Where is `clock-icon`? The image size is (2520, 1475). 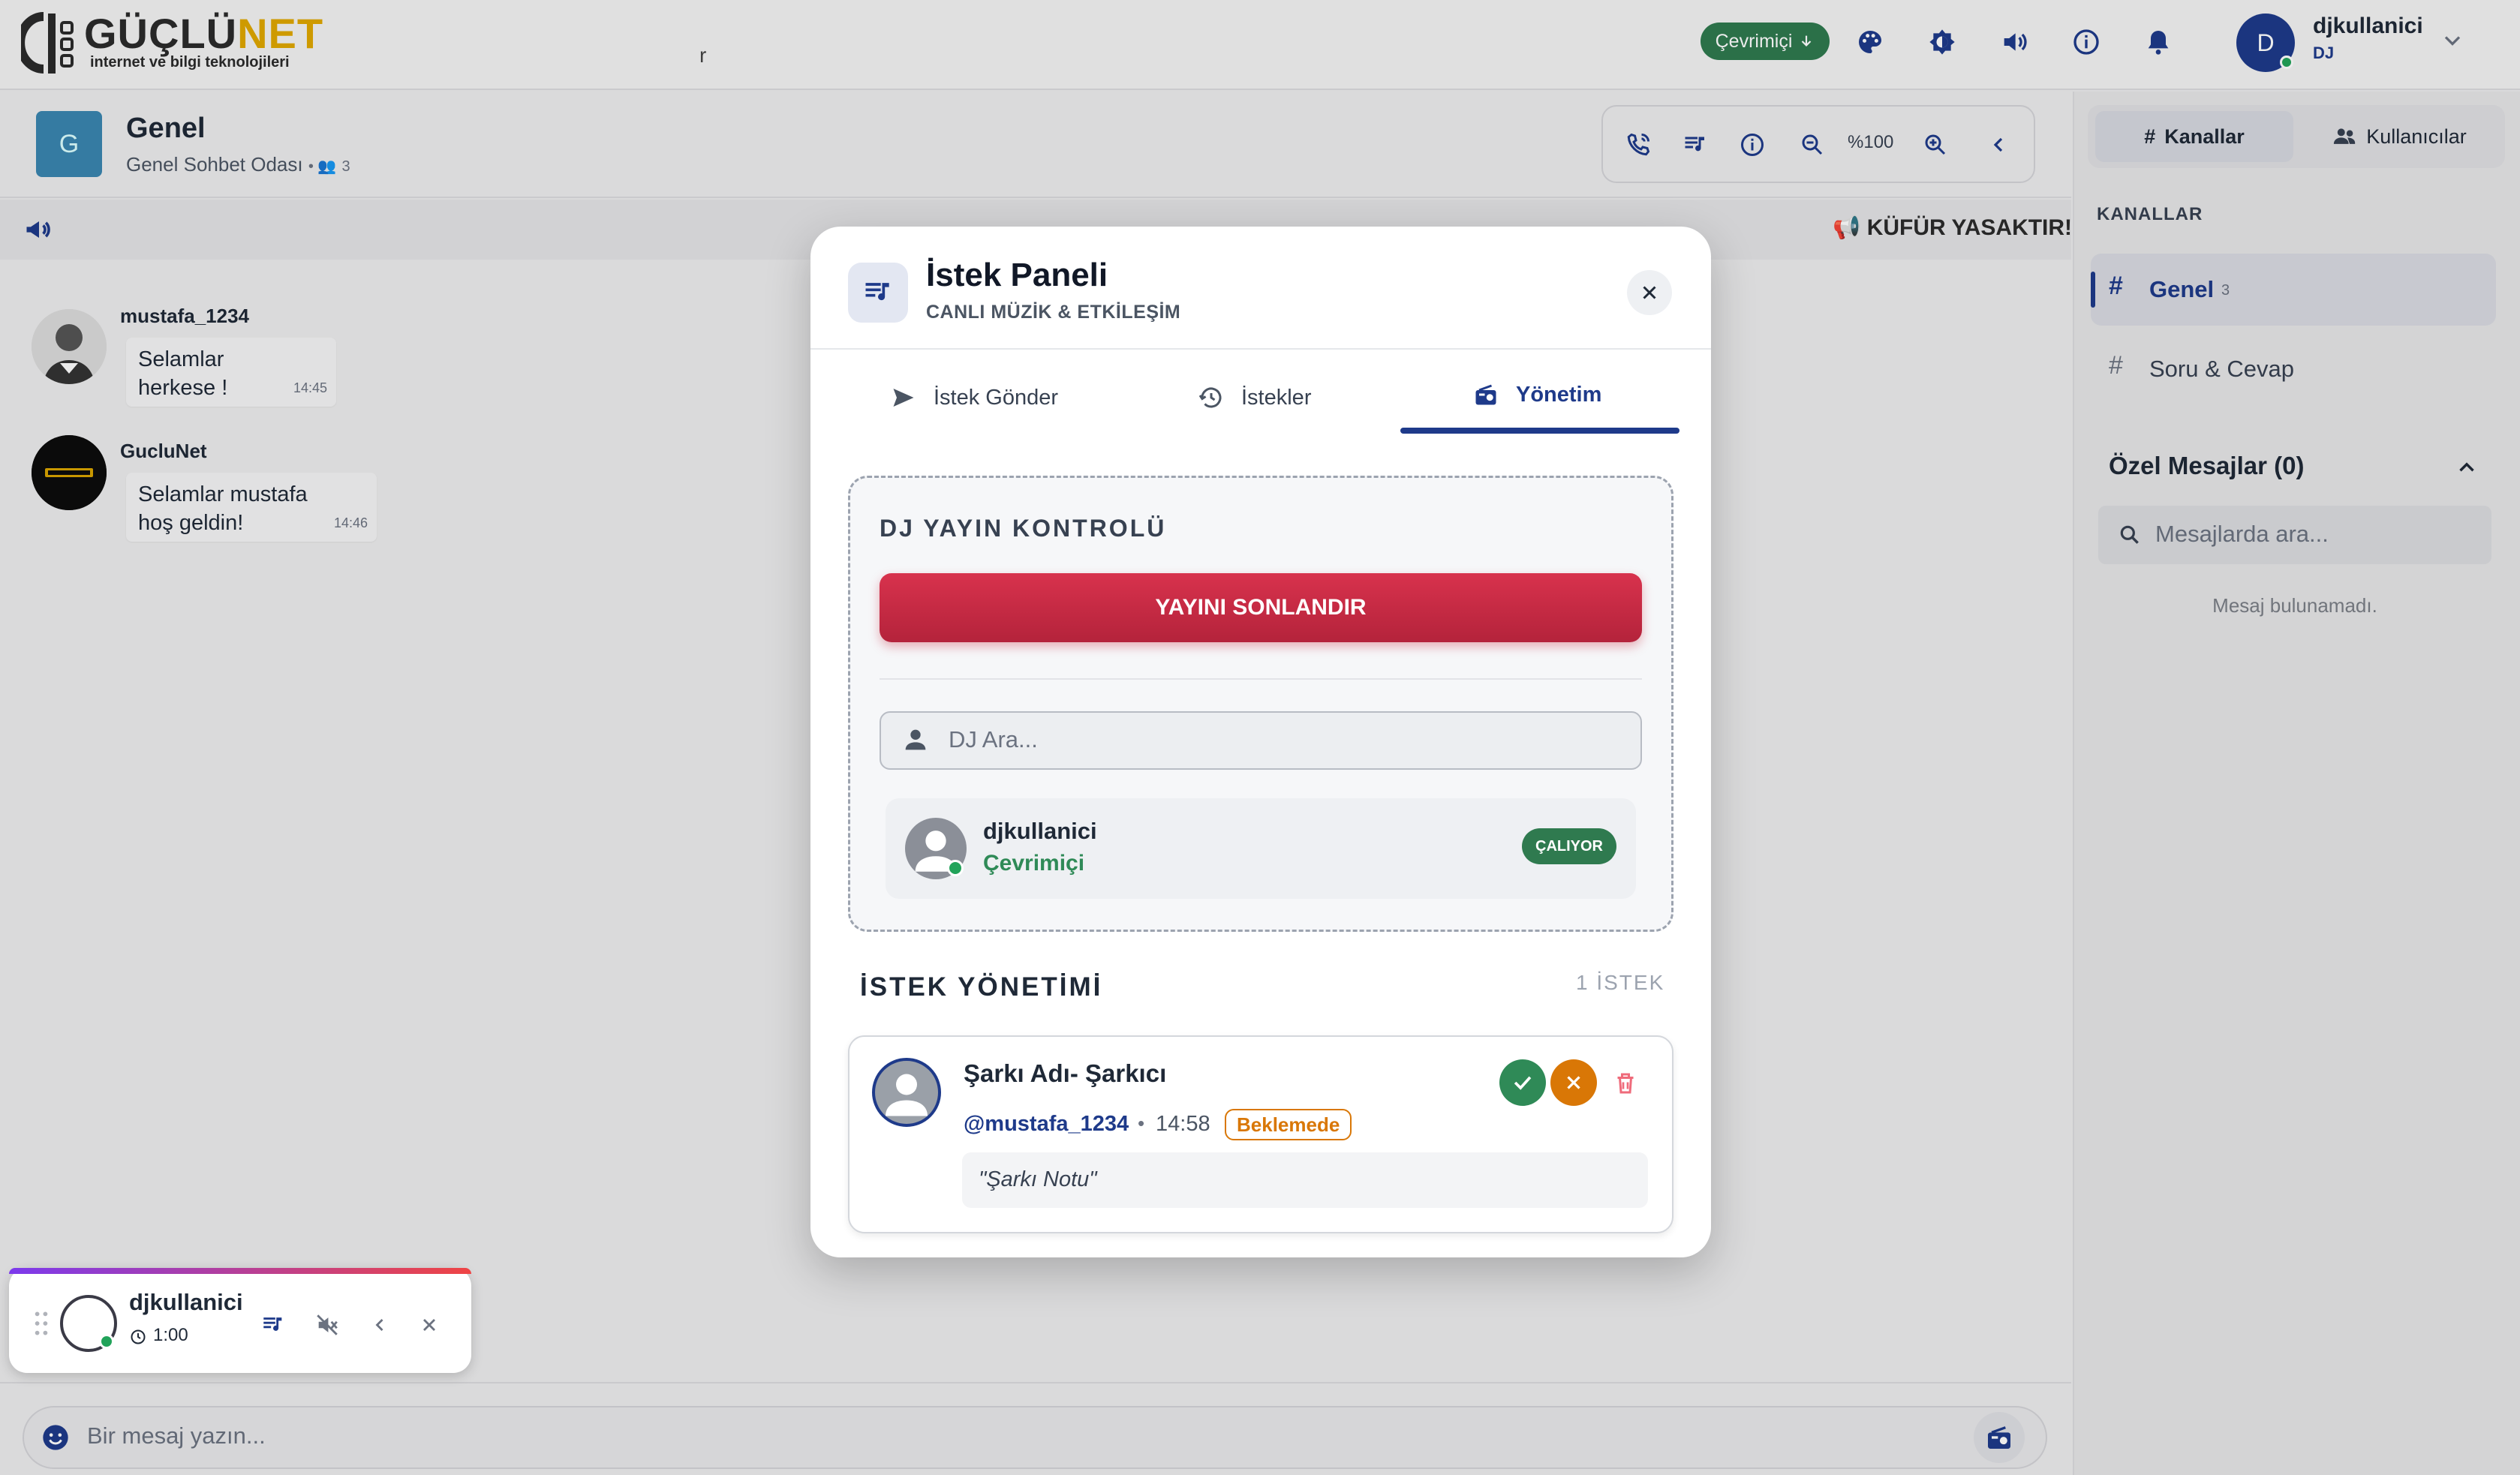
clock-icon is located at coordinates (138, 1337).